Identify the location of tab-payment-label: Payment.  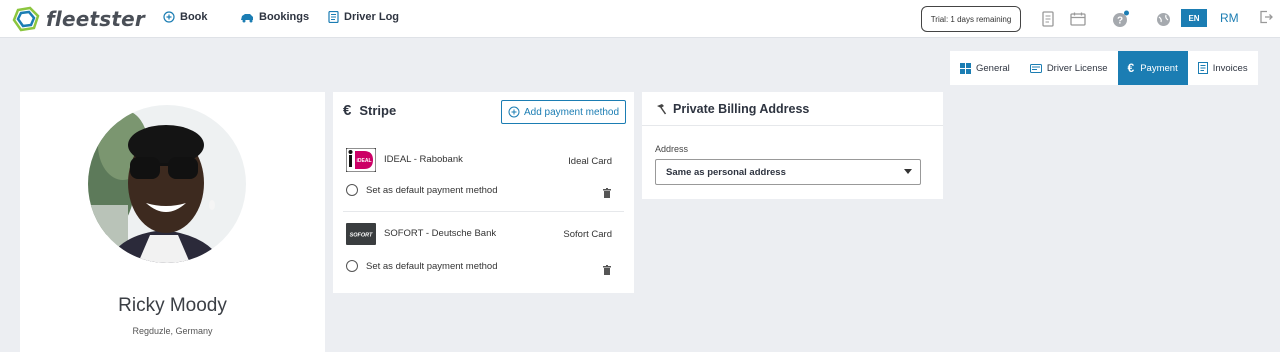
(1159, 68).